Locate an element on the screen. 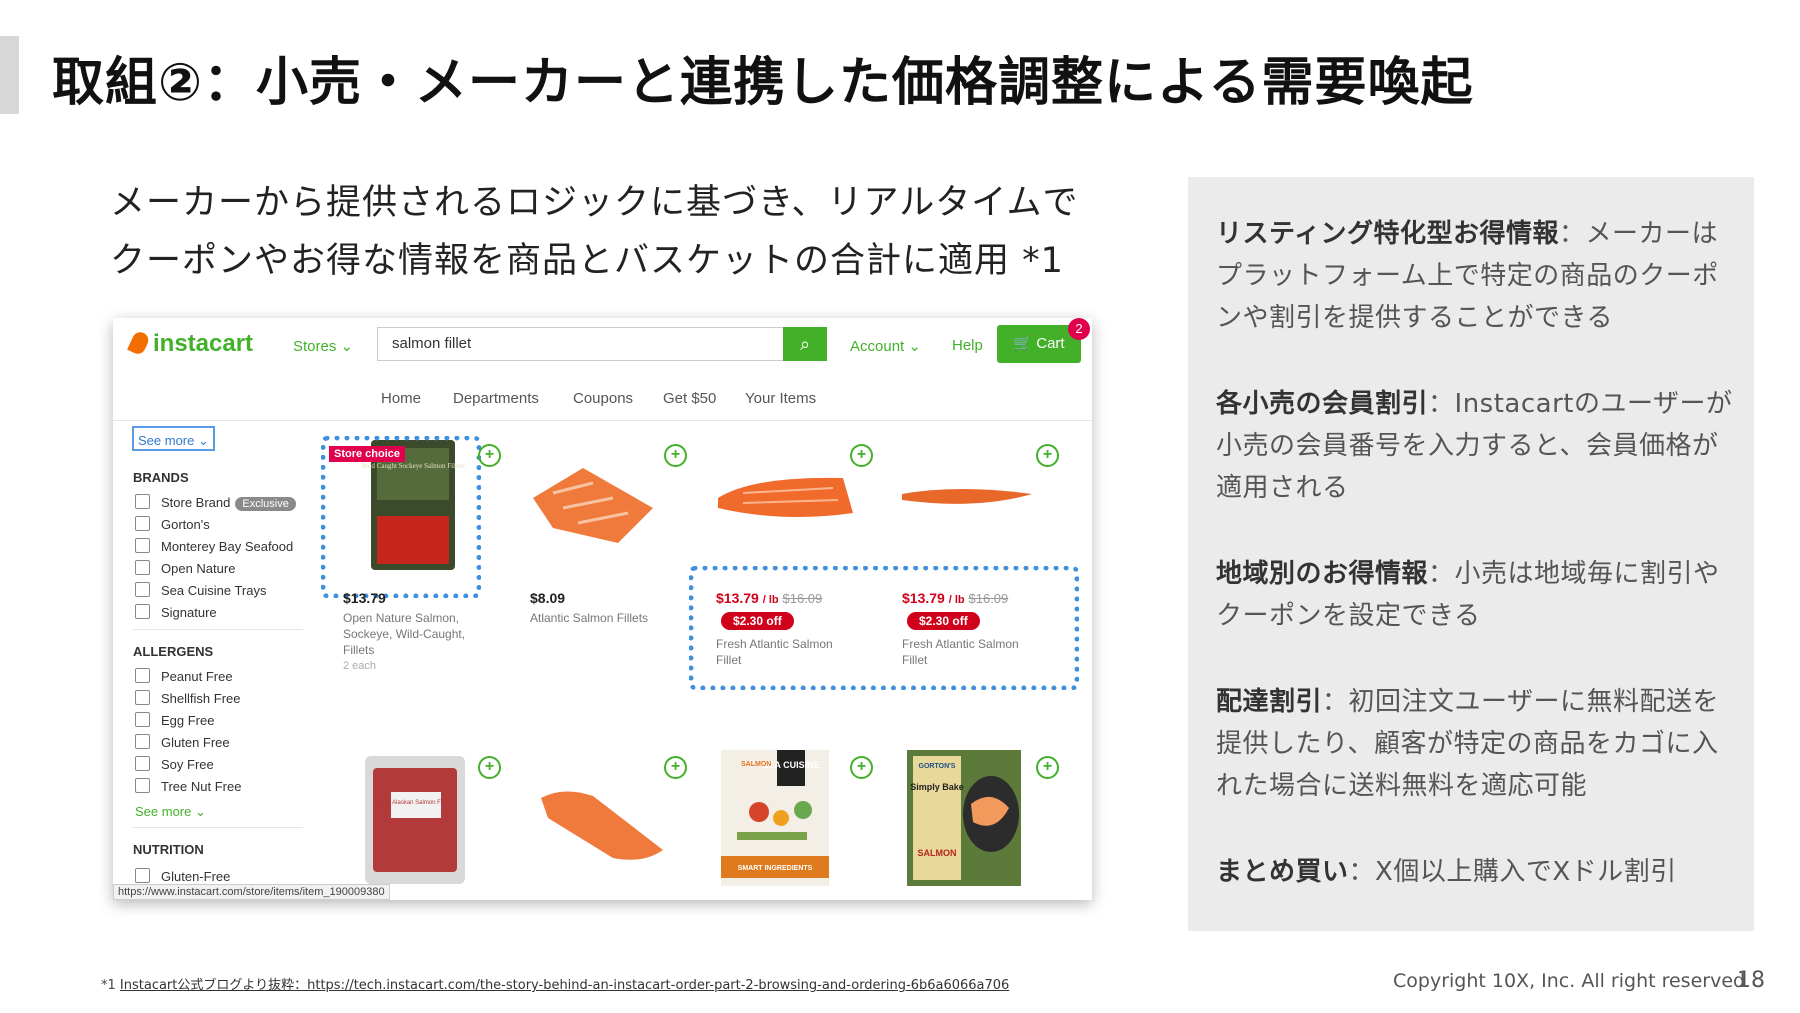 This screenshot has height=1013, width=1800. search-input: salmon fillet is located at coordinates (593, 344).